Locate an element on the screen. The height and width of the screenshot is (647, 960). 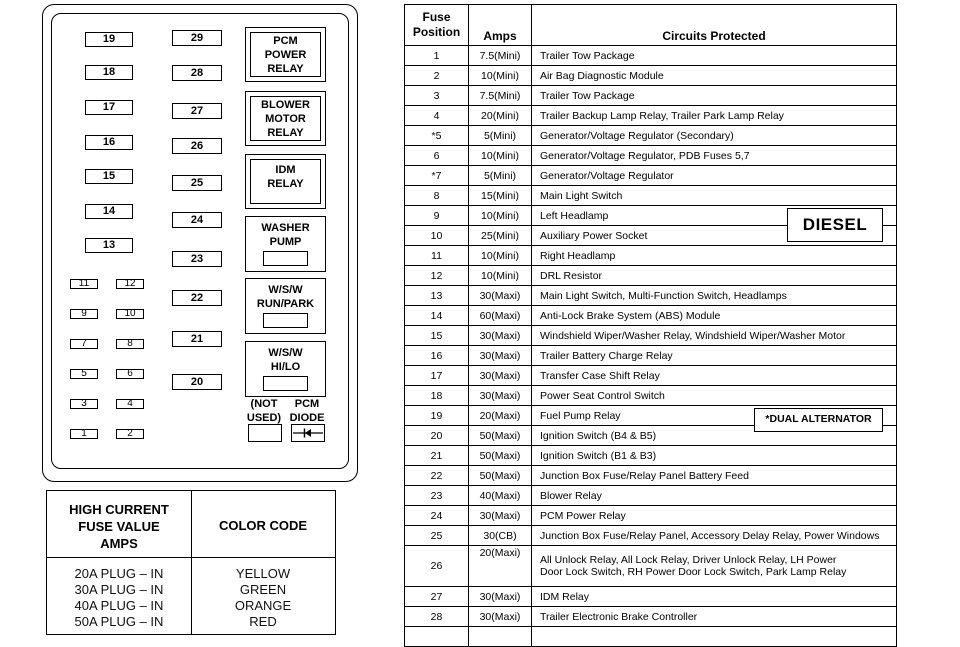
fuse-slot: 21 is located at coordinates (197, 339).